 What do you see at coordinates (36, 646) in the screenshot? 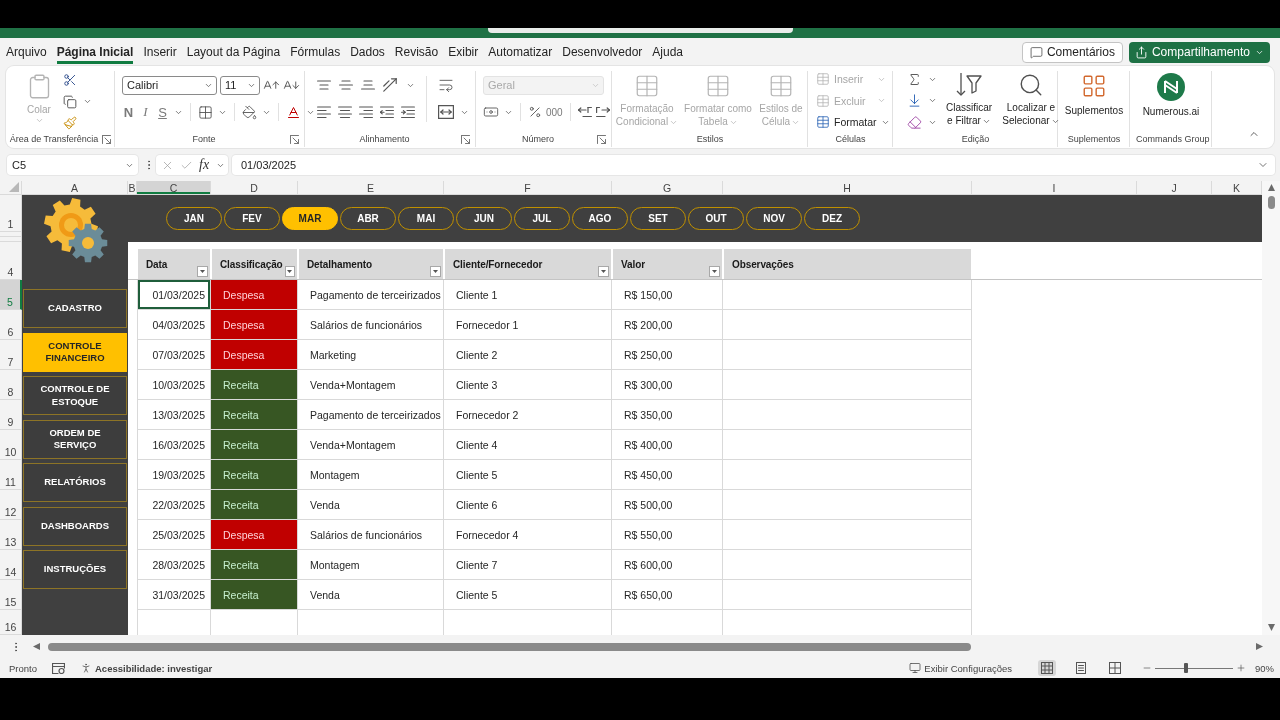
I see `scroll-left-icon` at bounding box center [36, 646].